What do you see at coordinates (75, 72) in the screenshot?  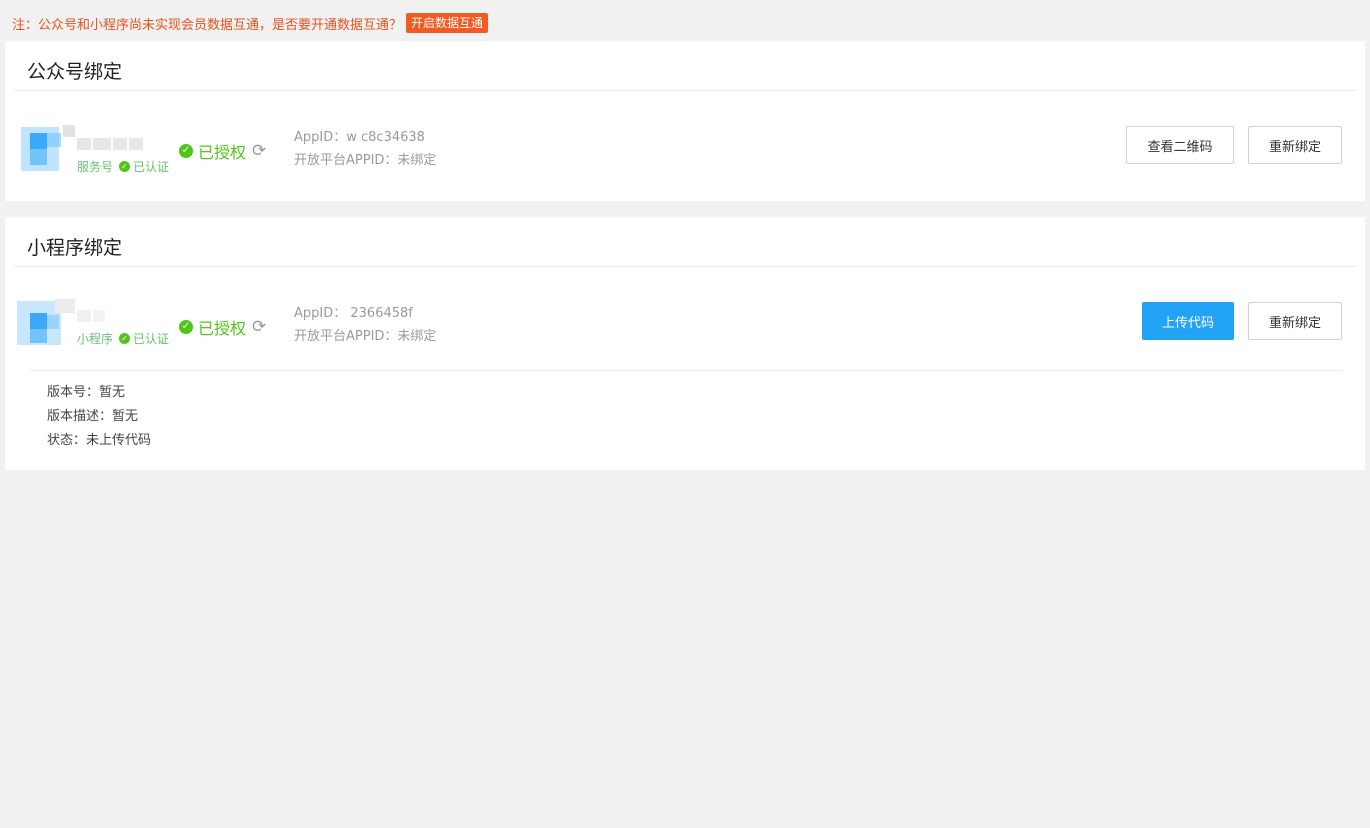 I see `official-account-title: 公众号绑定` at bounding box center [75, 72].